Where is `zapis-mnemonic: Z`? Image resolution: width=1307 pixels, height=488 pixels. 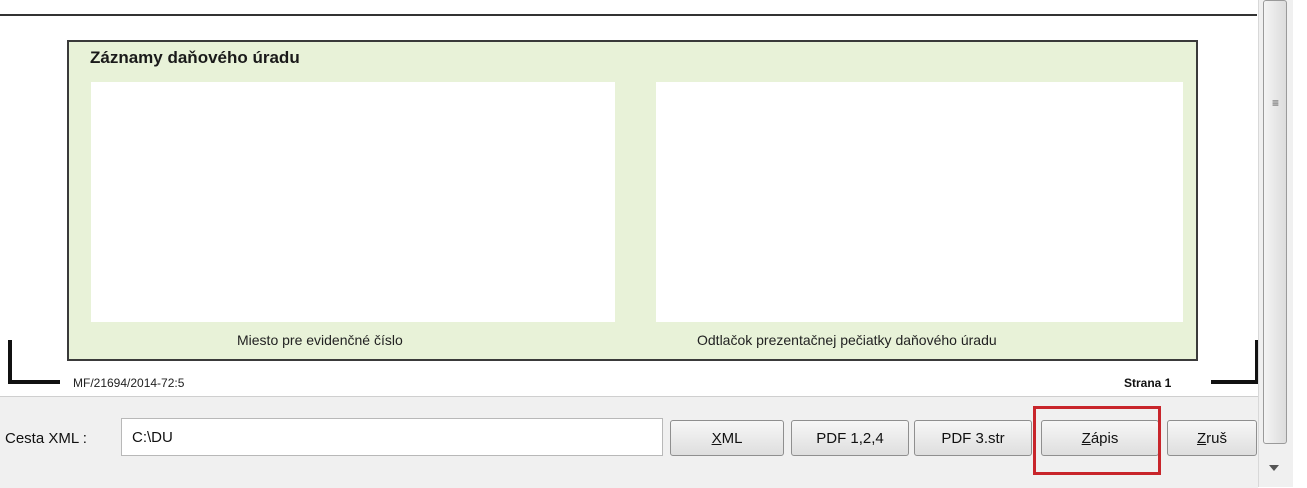
zapis-mnemonic: Z is located at coordinates (1086, 438).